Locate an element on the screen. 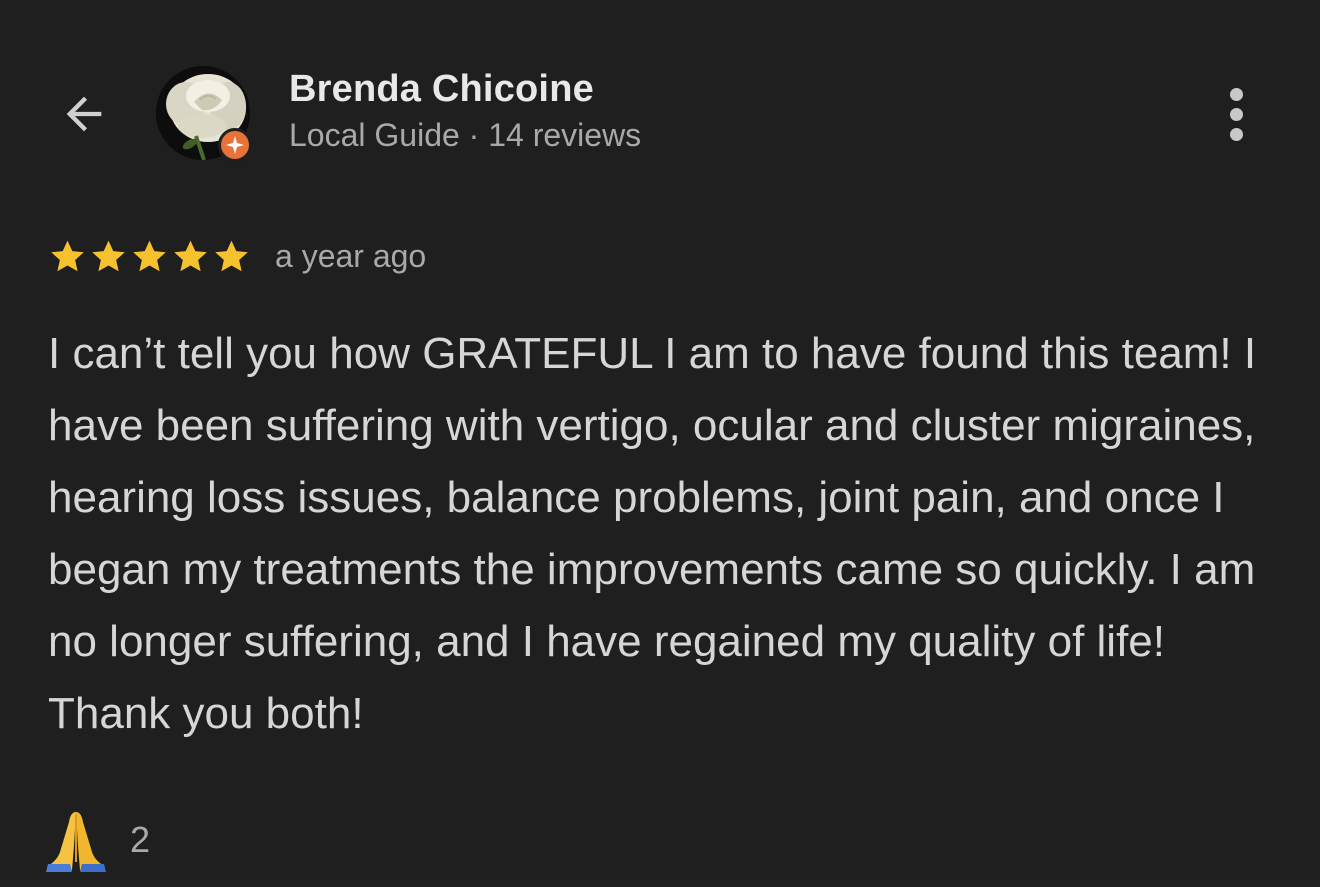  reaction-button: 2 is located at coordinates (96, 840).